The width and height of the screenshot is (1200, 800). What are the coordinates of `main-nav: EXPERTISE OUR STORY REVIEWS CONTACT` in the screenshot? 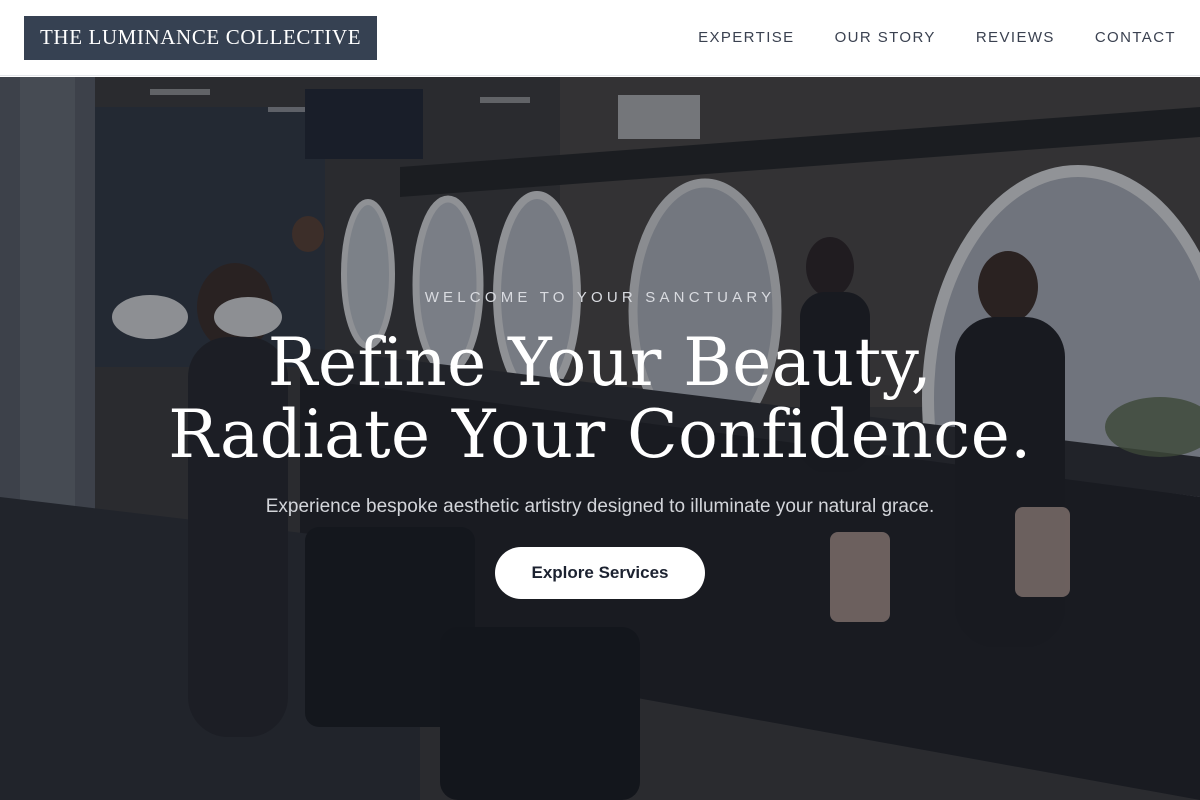 It's located at (937, 37).